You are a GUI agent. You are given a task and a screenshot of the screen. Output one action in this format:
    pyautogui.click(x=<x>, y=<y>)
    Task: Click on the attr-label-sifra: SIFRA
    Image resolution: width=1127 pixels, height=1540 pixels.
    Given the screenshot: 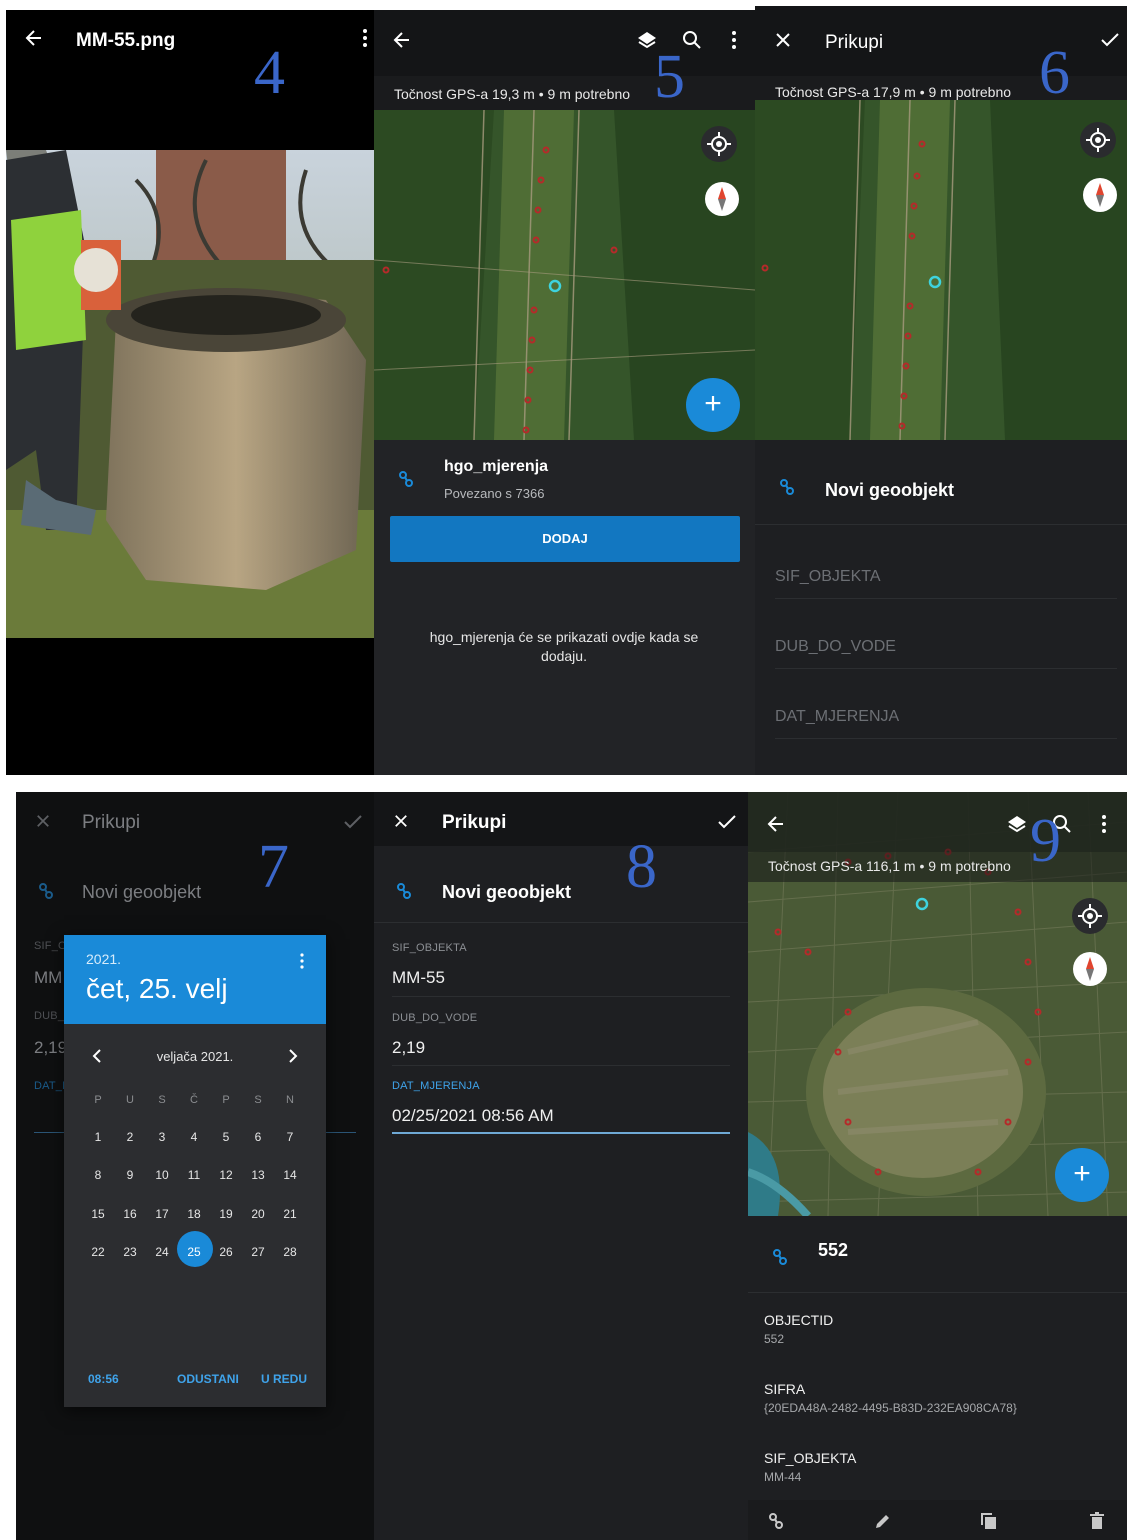 What is the action you would take?
    pyautogui.click(x=785, y=1389)
    